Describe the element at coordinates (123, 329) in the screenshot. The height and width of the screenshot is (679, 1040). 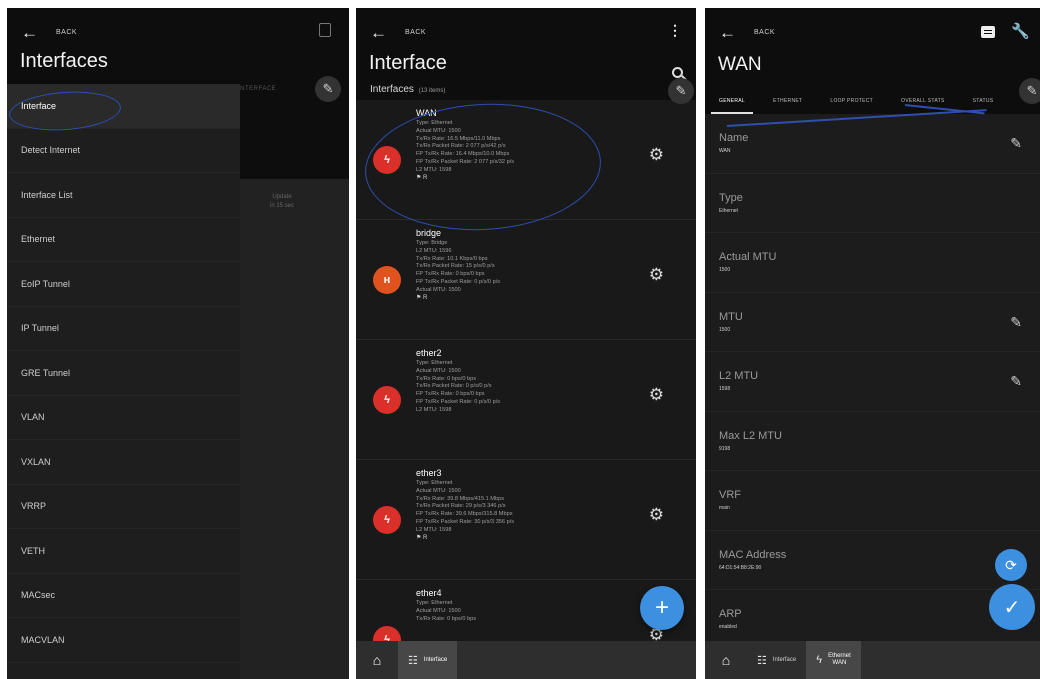
I see `menu-item-ip-tunnel: IP Tunnel` at that location.